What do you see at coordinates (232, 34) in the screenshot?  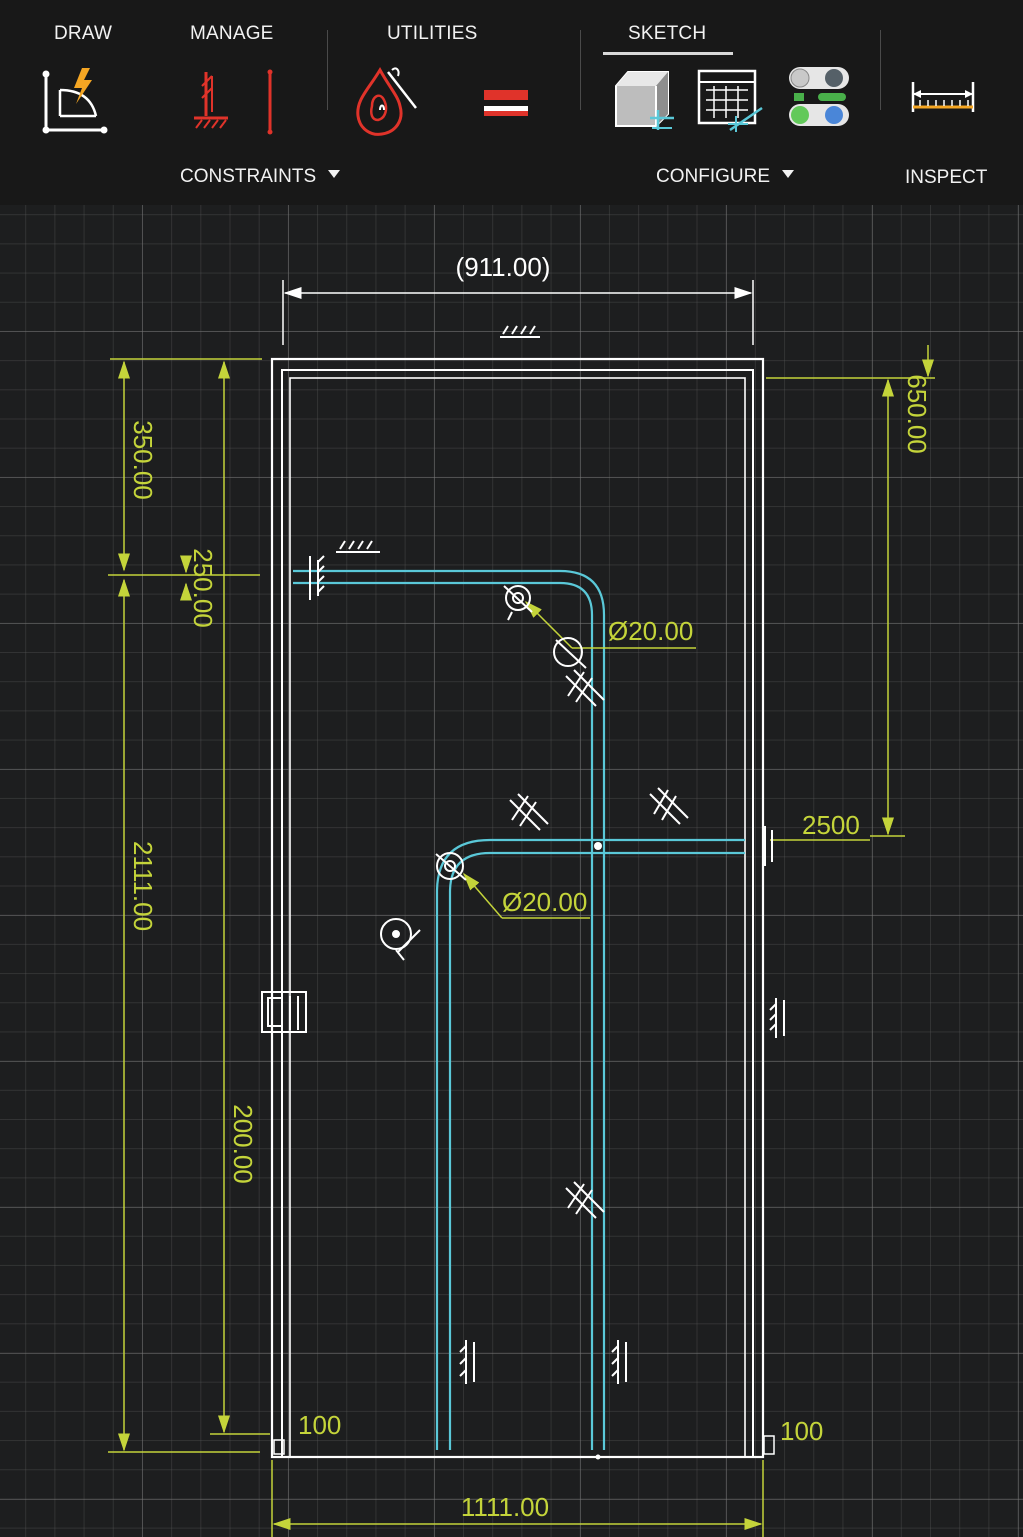 I see `tab-manage: MANAGE` at bounding box center [232, 34].